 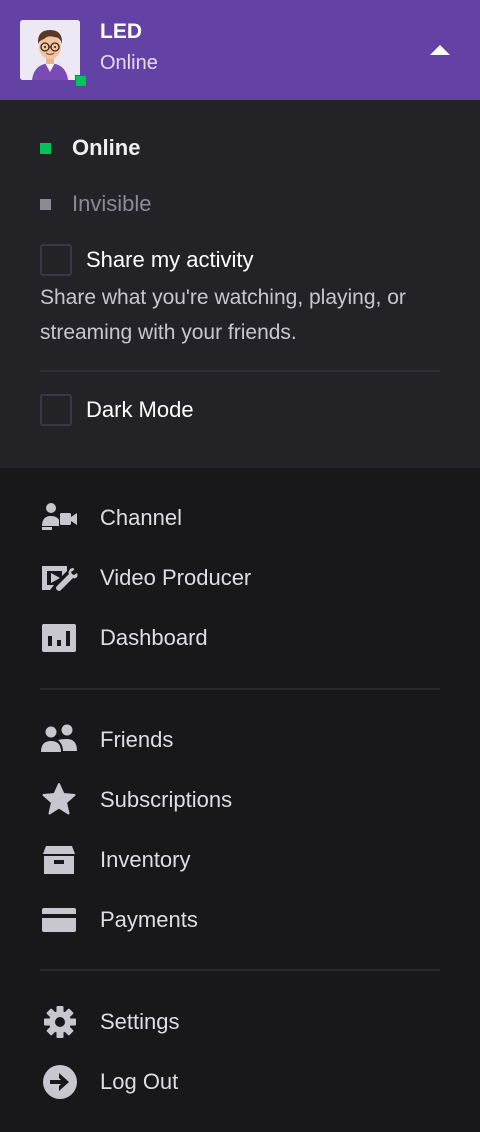 What do you see at coordinates (240, 518) in the screenshot?
I see `menu-item-channel: Channel` at bounding box center [240, 518].